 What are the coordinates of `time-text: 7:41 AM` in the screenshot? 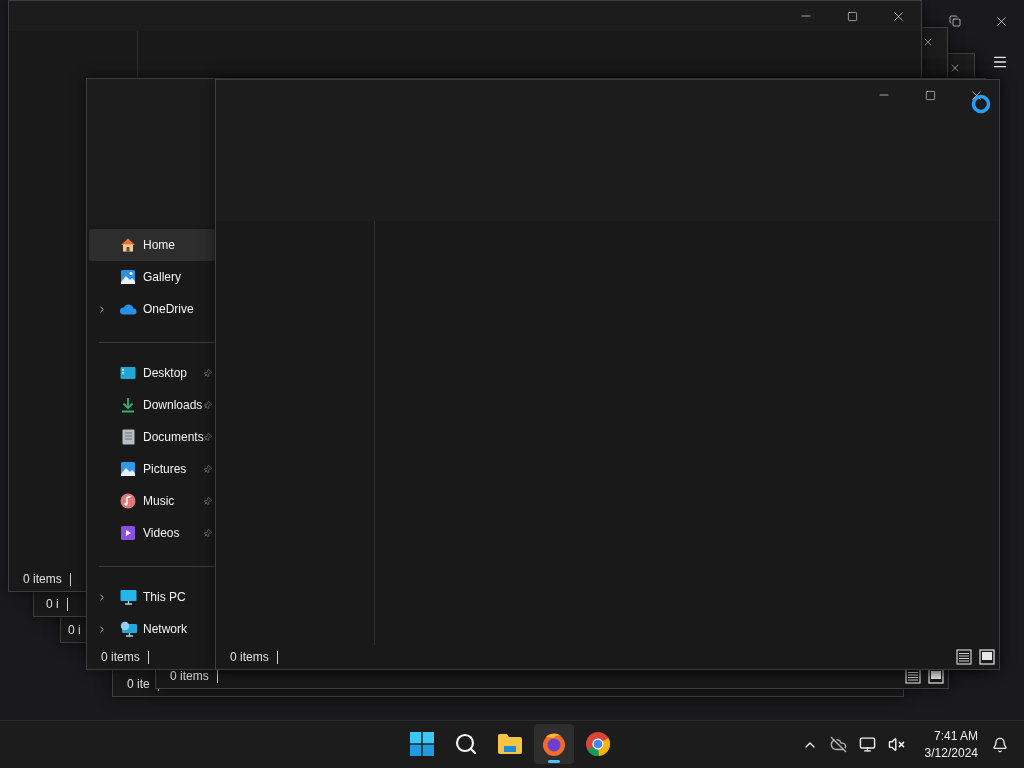 It's located at (955, 736).